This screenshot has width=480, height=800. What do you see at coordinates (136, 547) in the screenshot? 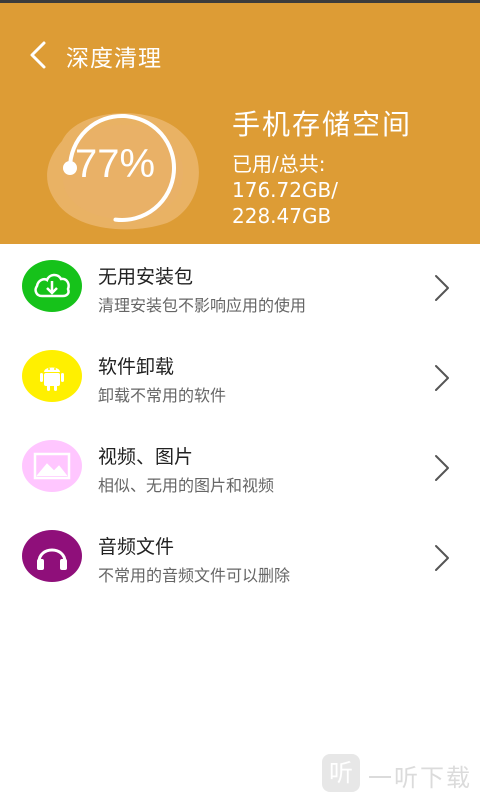
I see `item-title: 音频文件` at bounding box center [136, 547].